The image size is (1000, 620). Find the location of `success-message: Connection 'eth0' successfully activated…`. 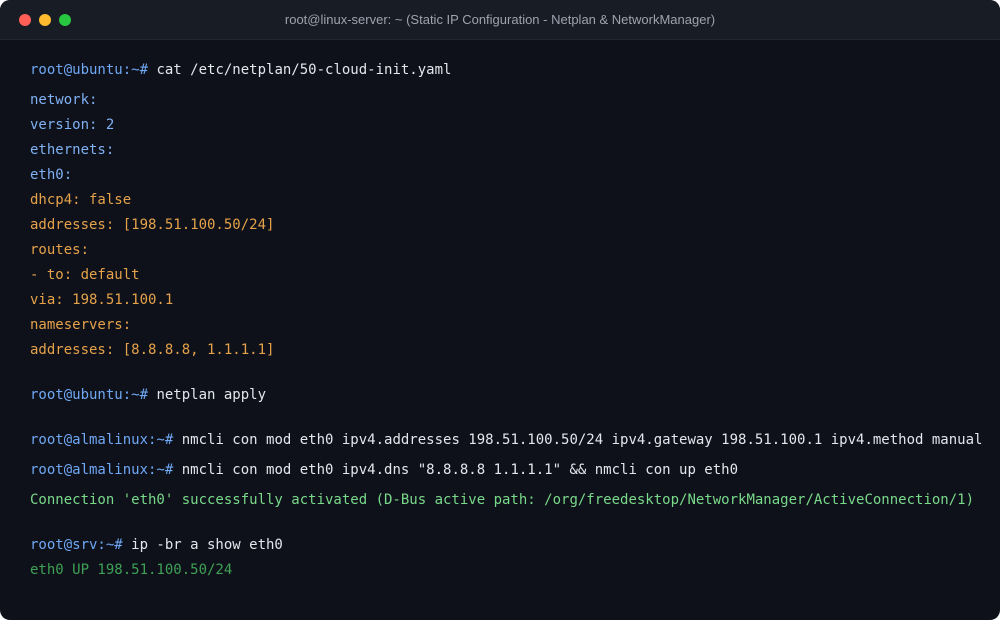

success-message: Connection 'eth0' successfully activated… is located at coordinates (502, 500).